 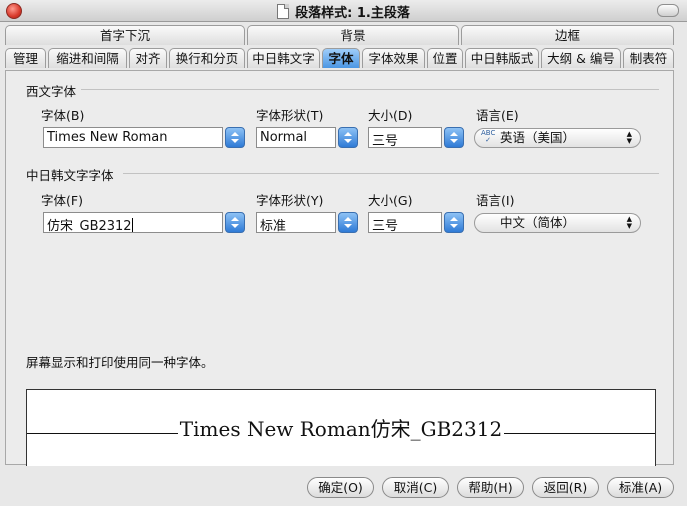 What do you see at coordinates (405, 137) in the screenshot?
I see `western-size-input: 三号` at bounding box center [405, 137].